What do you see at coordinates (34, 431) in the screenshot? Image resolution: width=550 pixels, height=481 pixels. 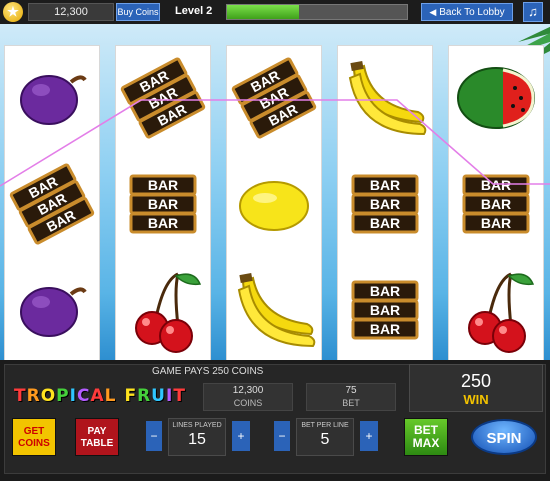 I see `get-coins-line1: GET` at bounding box center [34, 431].